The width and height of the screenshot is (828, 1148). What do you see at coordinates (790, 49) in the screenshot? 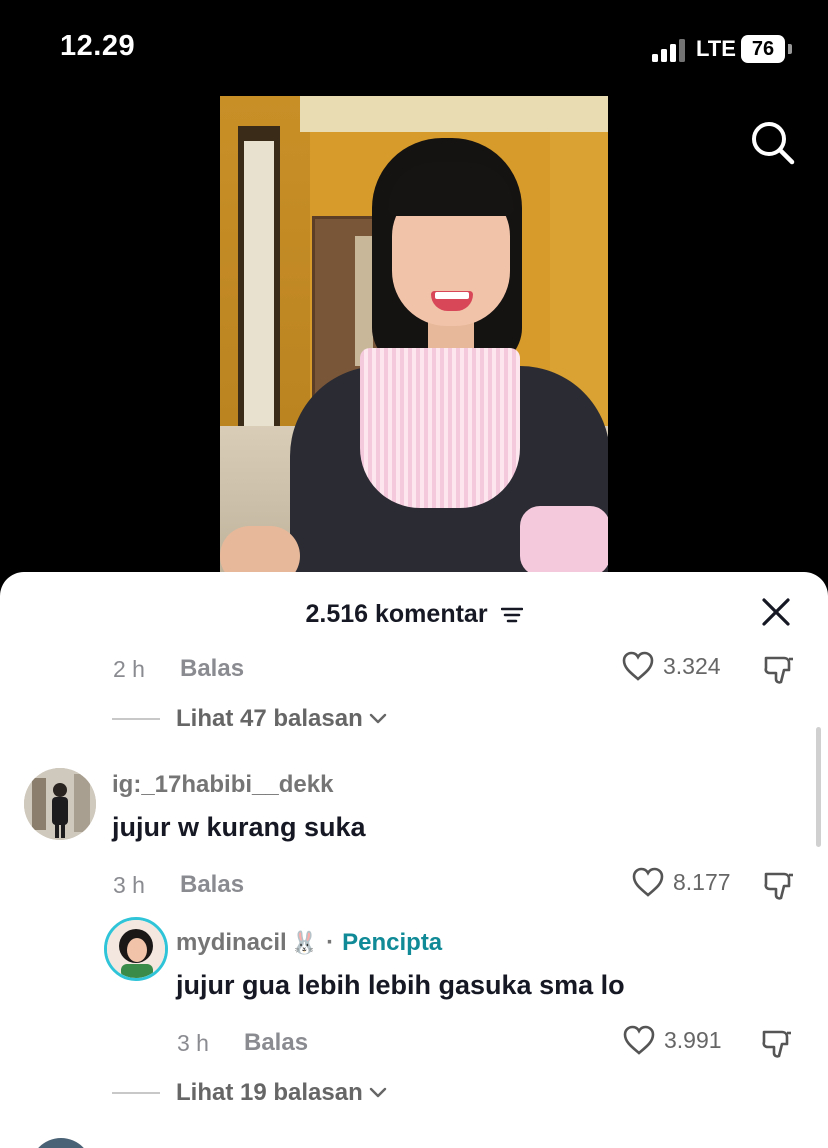
I see `battery-tip` at bounding box center [790, 49].